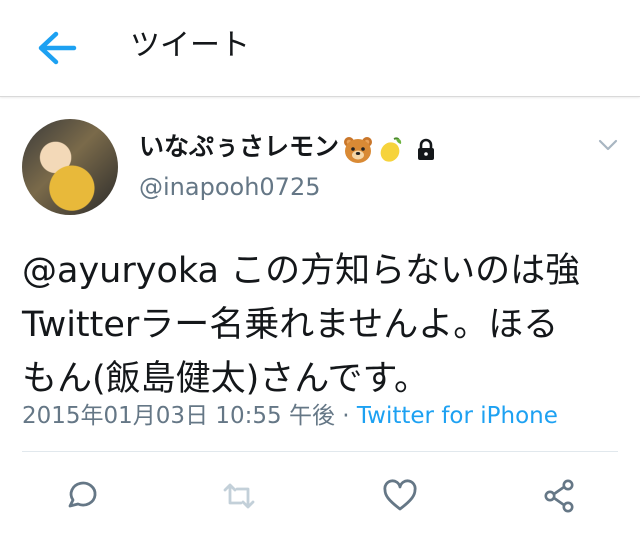 This screenshot has height=537, width=640. What do you see at coordinates (178, 416) in the screenshot?
I see `timestamp: 2015年01月03日 10:55 午後` at bounding box center [178, 416].